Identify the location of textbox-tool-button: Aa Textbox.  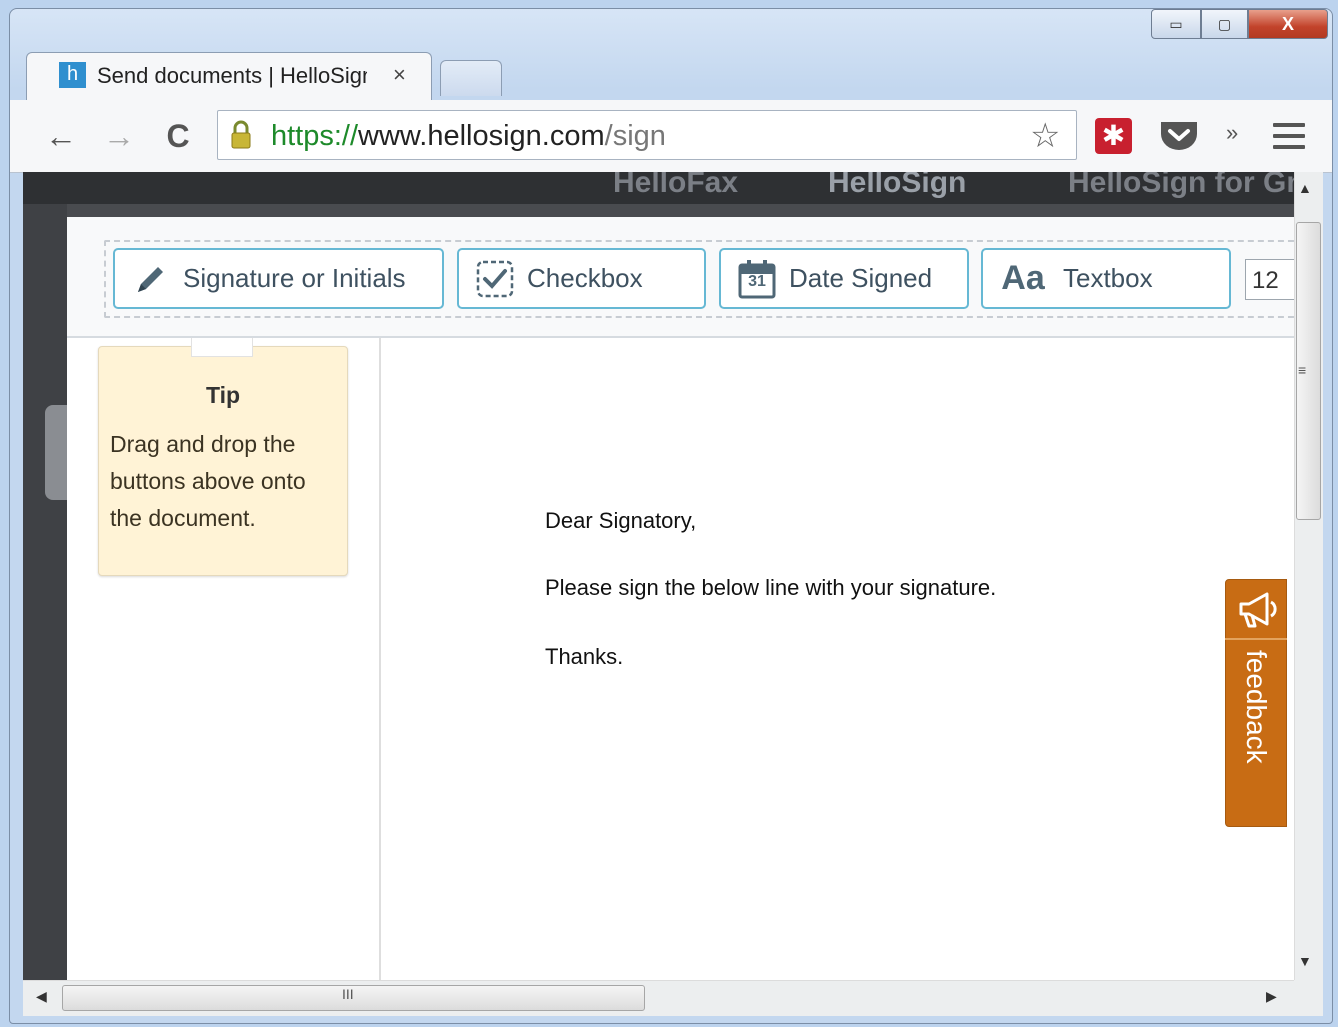
(1106, 278).